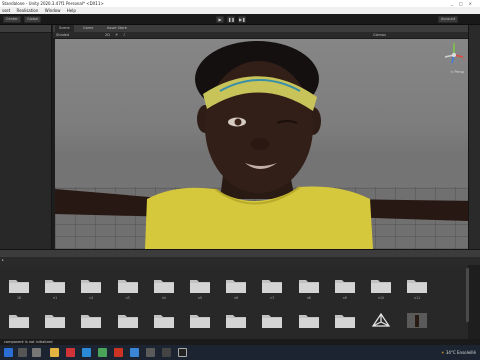 This screenshot has width=480, height=360. Describe the element at coordinates (242, 19) in the screenshot. I see `step-button: ▶❚` at that location.